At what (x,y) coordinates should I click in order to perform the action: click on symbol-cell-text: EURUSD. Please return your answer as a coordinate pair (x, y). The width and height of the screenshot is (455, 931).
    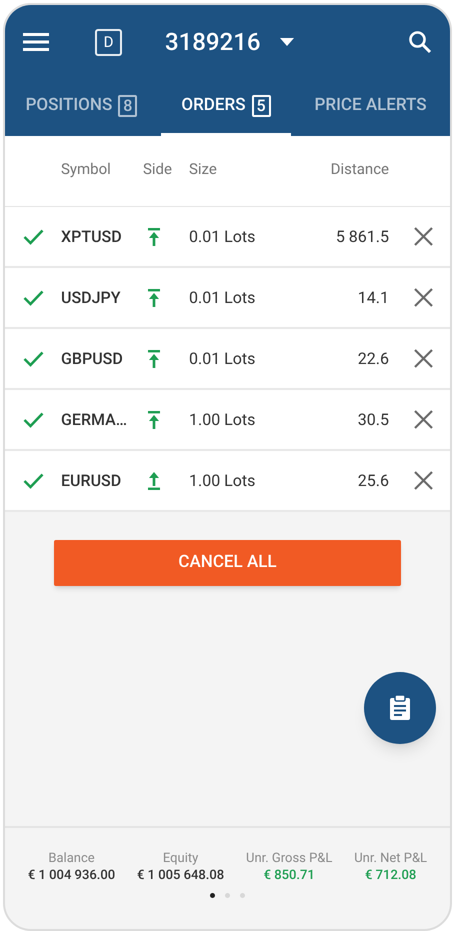
    Looking at the image, I should click on (91, 481).